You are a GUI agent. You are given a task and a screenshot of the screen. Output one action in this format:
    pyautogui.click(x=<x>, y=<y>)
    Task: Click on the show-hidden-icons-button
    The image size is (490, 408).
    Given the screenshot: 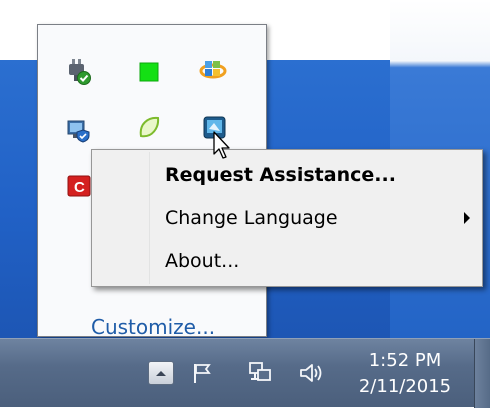 What is the action you would take?
    pyautogui.click(x=161, y=373)
    